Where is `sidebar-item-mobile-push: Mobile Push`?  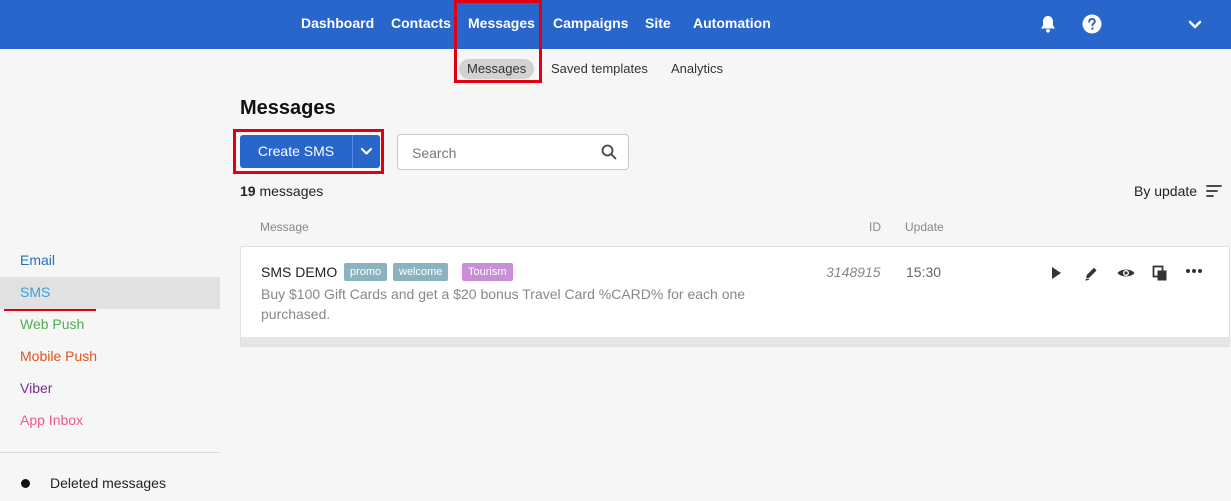 sidebar-item-mobile-push: Mobile Push is located at coordinates (58, 356).